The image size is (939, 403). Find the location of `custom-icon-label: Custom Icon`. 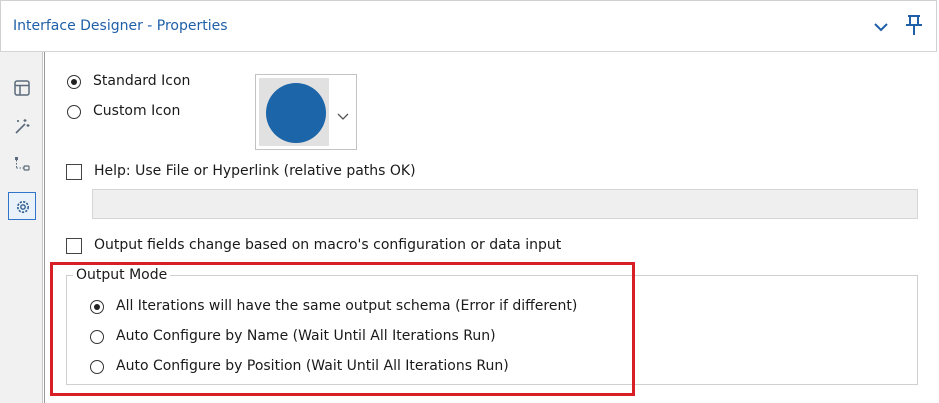

custom-icon-label: Custom Icon is located at coordinates (137, 111).